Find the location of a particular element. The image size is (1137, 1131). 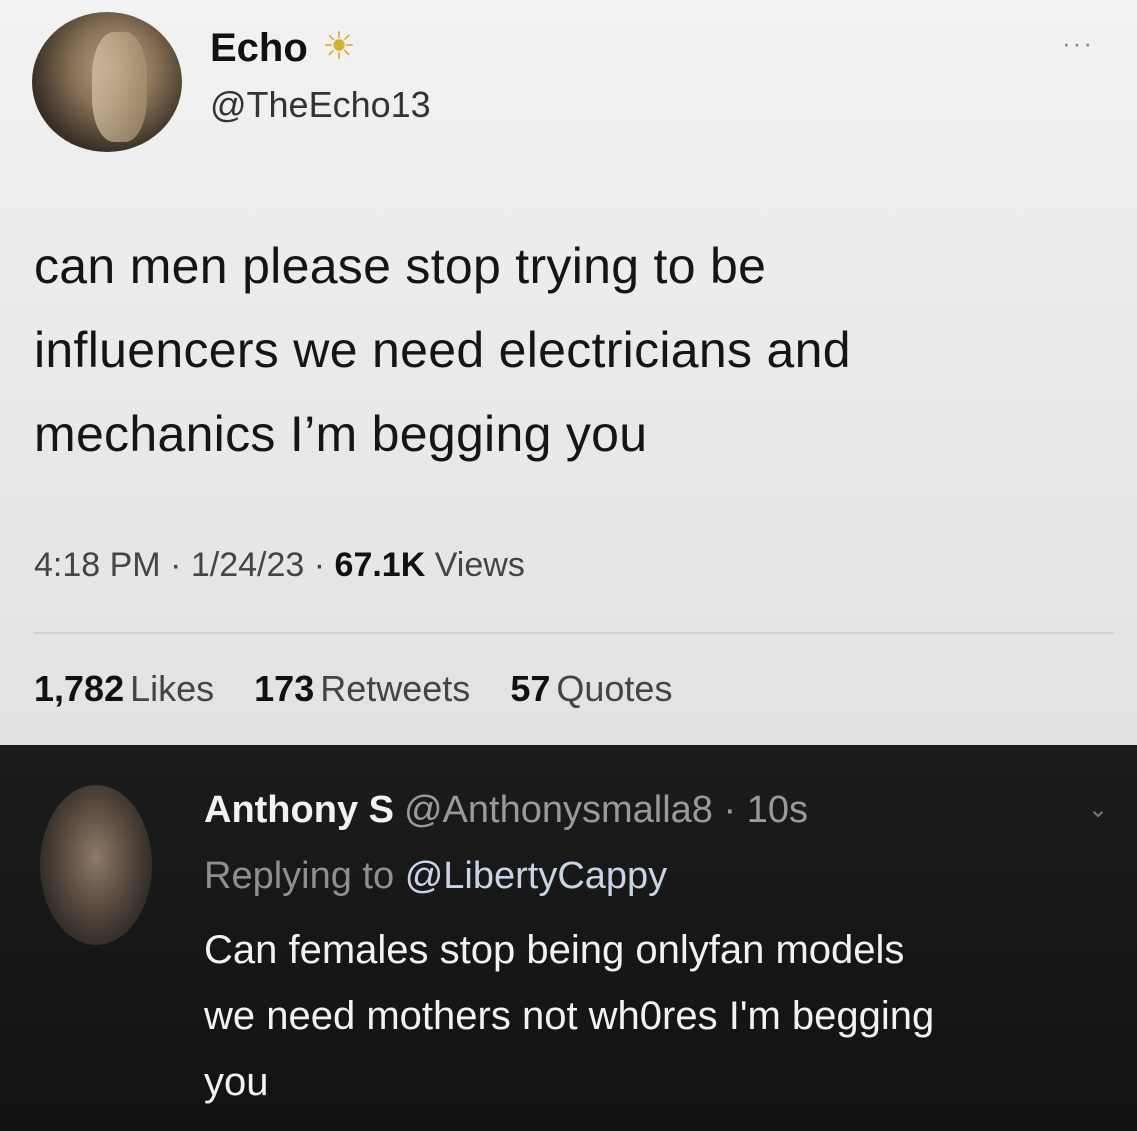

retweets-stat: 173 Retweets is located at coordinates (367, 688).